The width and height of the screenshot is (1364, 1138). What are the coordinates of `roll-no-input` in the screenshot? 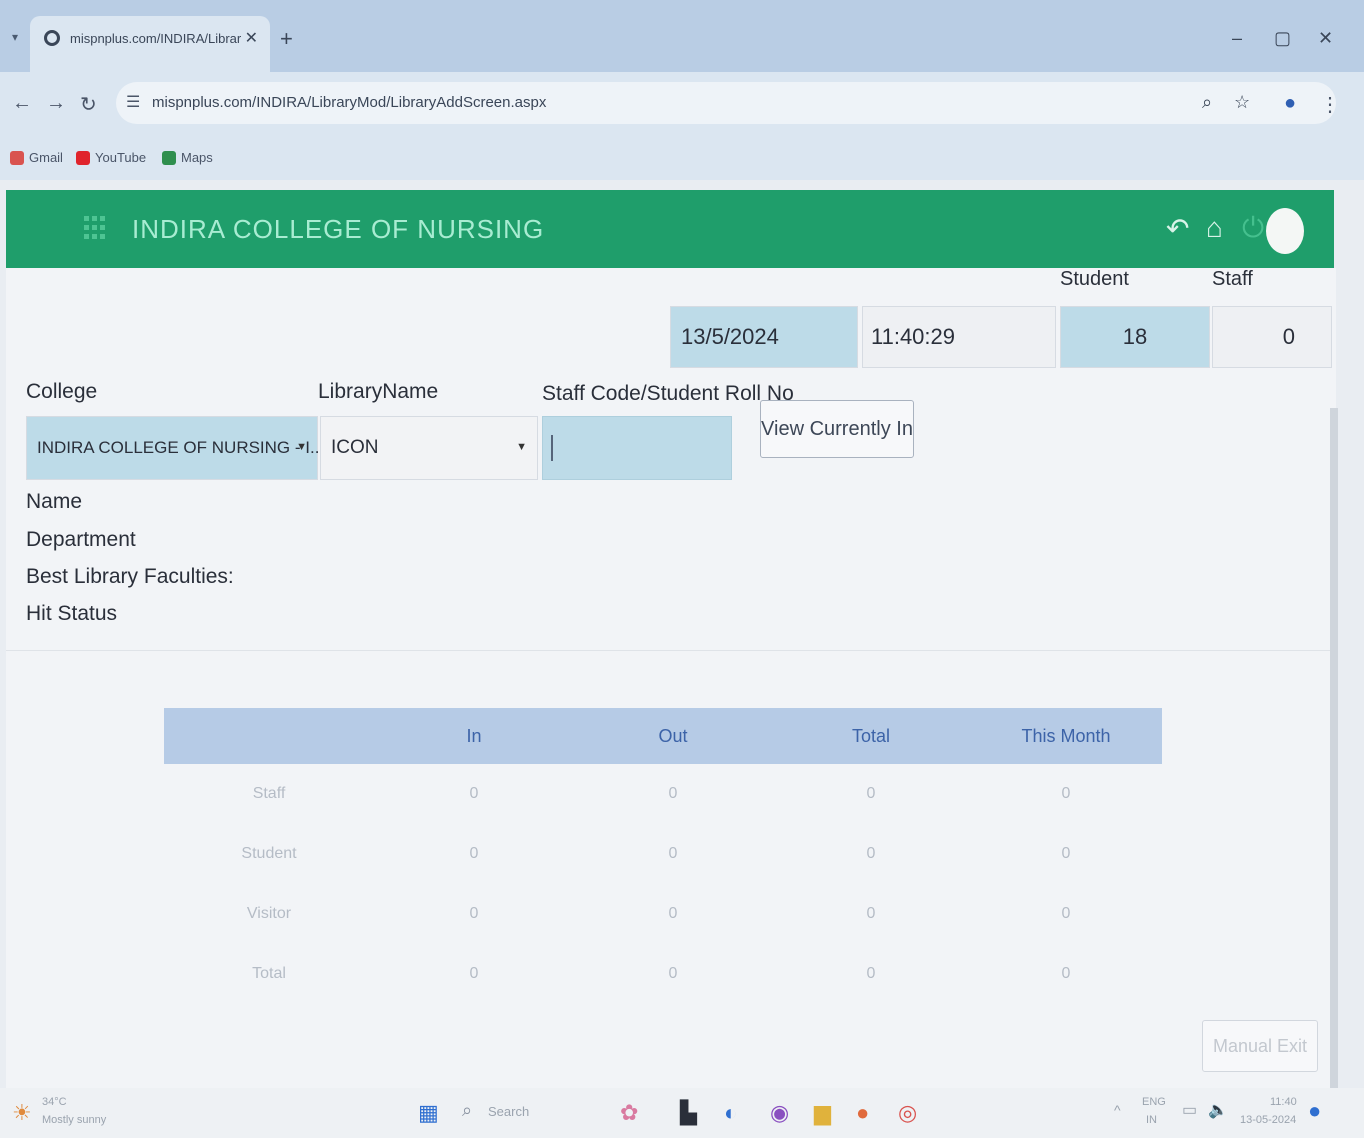 It's located at (637, 448).